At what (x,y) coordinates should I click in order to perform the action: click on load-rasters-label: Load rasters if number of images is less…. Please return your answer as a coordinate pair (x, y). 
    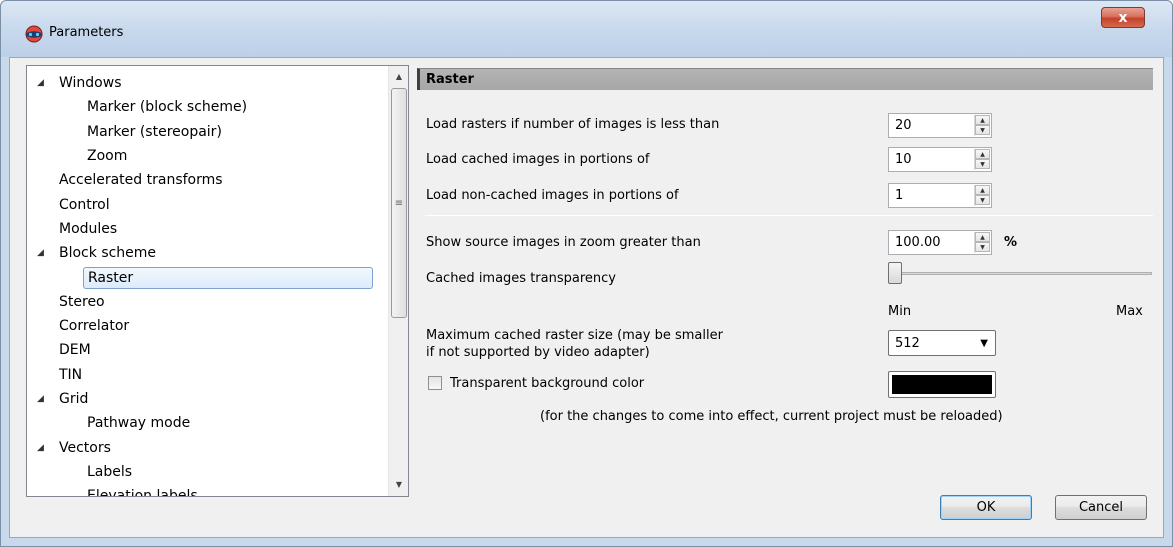
    Looking at the image, I should click on (573, 124).